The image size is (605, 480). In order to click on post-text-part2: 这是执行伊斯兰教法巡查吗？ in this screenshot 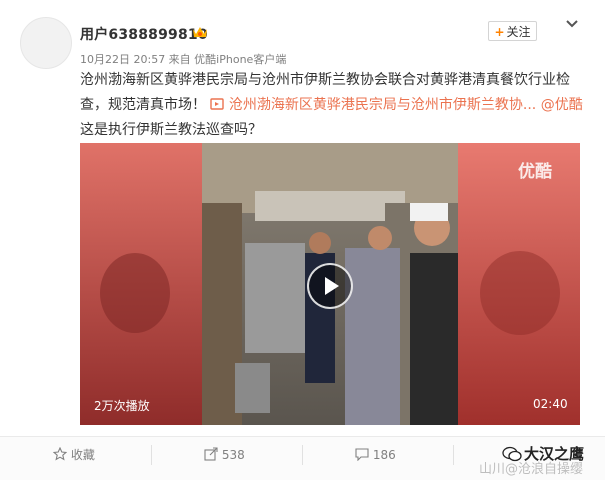, I will do `click(171, 130)`.